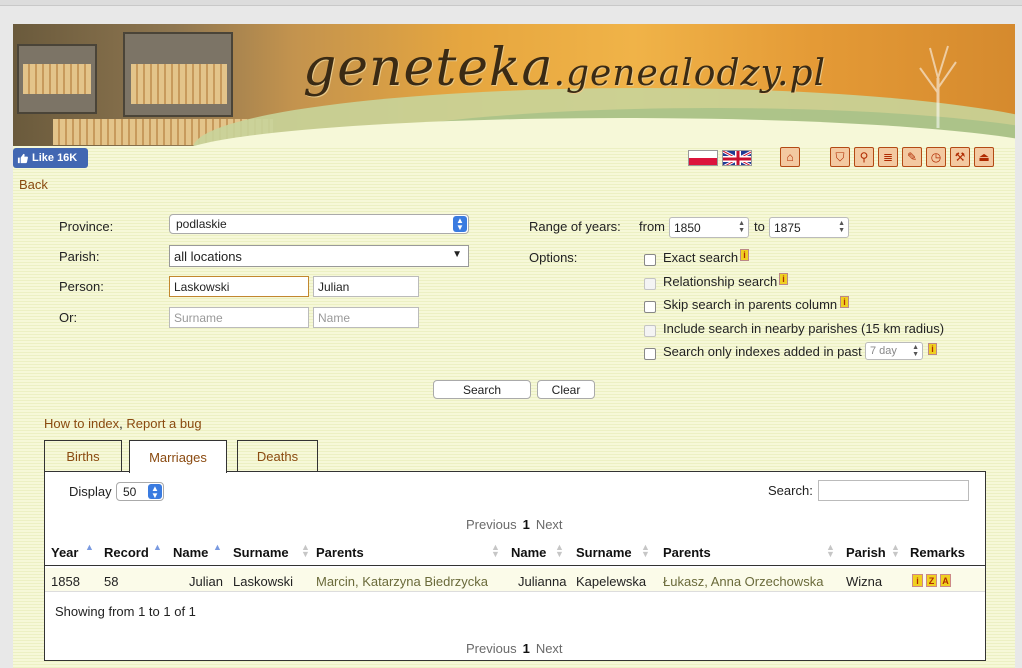 The image size is (1022, 668). I want to click on nearby-parishes-checkbox, so click(650, 331).